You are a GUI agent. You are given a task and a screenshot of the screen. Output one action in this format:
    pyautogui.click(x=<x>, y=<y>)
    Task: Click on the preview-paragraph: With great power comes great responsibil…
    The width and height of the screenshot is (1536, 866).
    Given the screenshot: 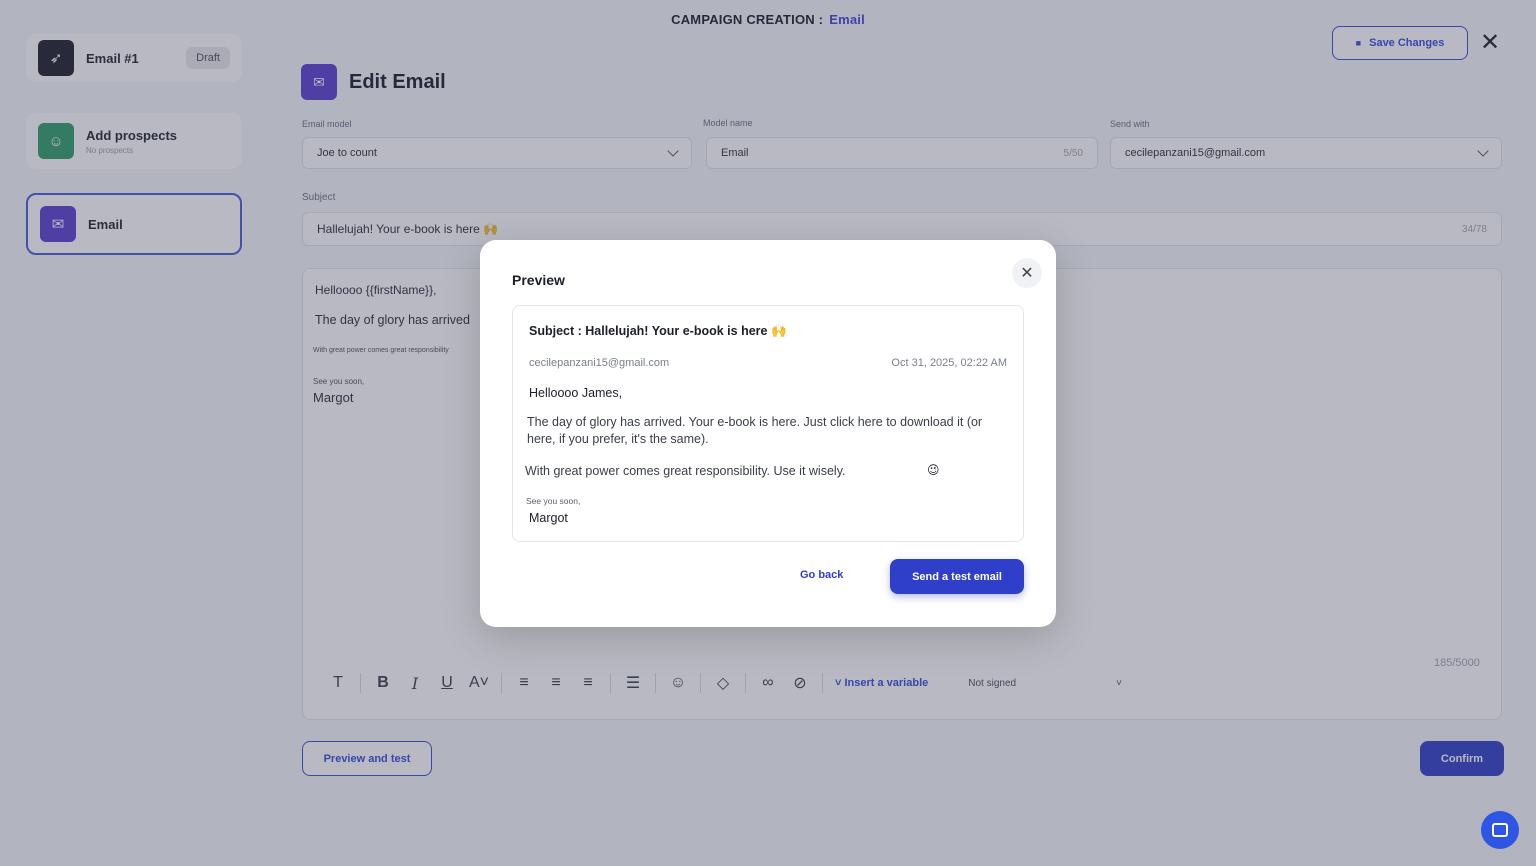 What is the action you would take?
    pyautogui.click(x=685, y=471)
    